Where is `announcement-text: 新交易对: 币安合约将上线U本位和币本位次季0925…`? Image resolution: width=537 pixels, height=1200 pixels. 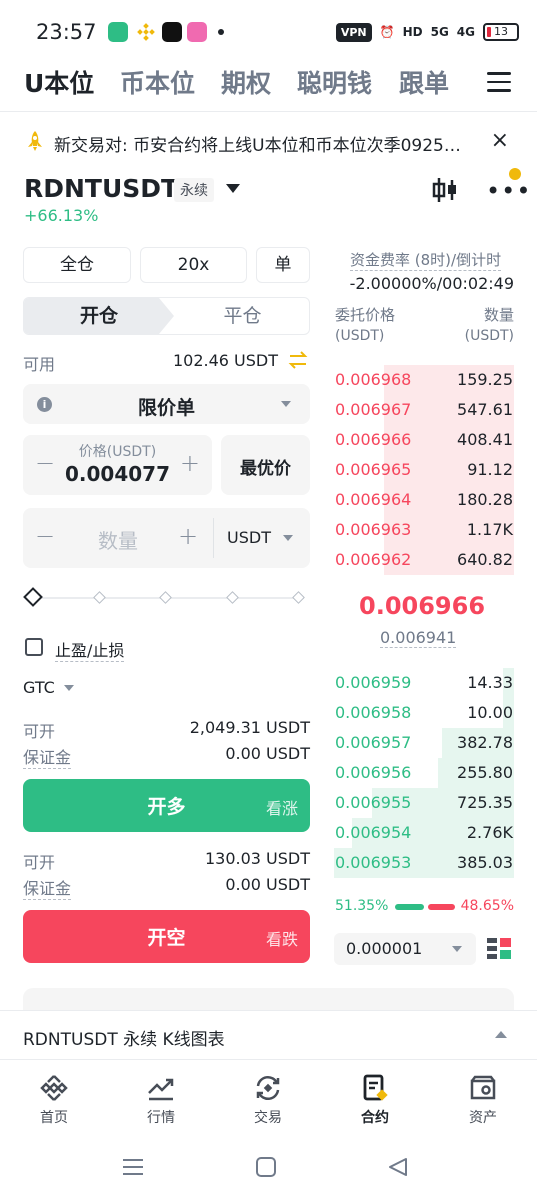 announcement-text: 新交易对: 币安合约将上线U本位和币本位次季0925… is located at coordinates (257, 146).